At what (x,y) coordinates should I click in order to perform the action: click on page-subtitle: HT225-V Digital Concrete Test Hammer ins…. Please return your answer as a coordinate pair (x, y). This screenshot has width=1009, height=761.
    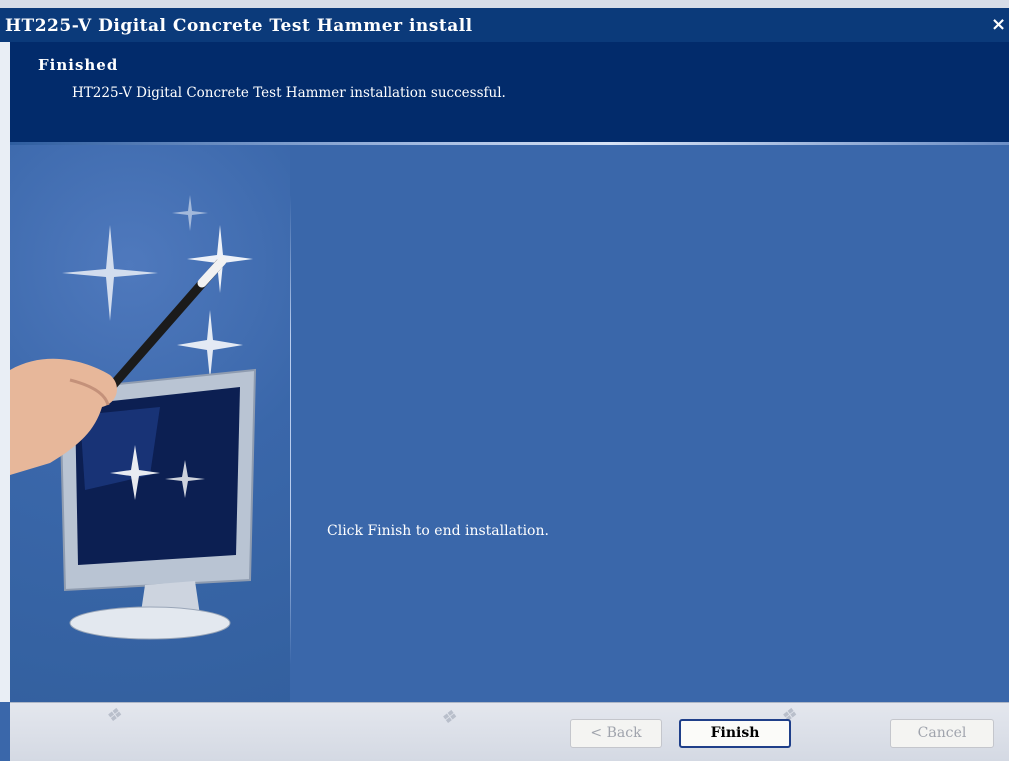
    Looking at the image, I should click on (289, 93).